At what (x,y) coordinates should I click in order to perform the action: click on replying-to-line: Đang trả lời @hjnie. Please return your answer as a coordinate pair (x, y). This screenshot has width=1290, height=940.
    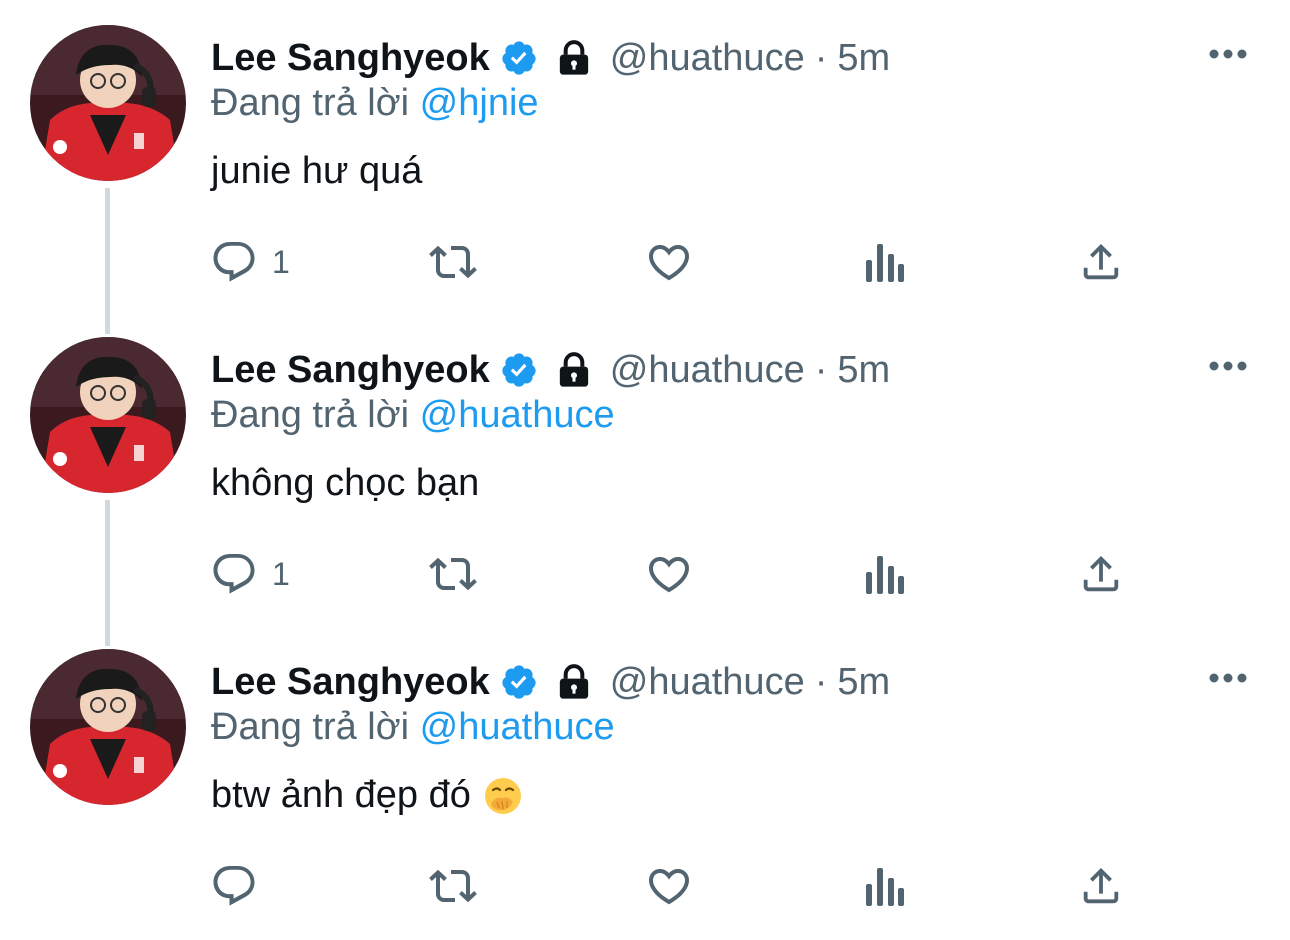
    Looking at the image, I should click on (375, 103).